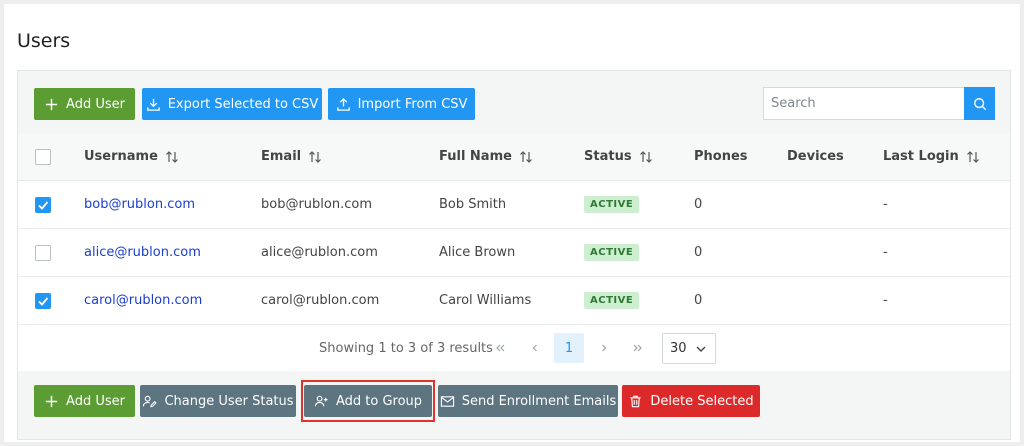  Describe the element at coordinates (447, 401) in the screenshot. I see `mail-icon` at that location.